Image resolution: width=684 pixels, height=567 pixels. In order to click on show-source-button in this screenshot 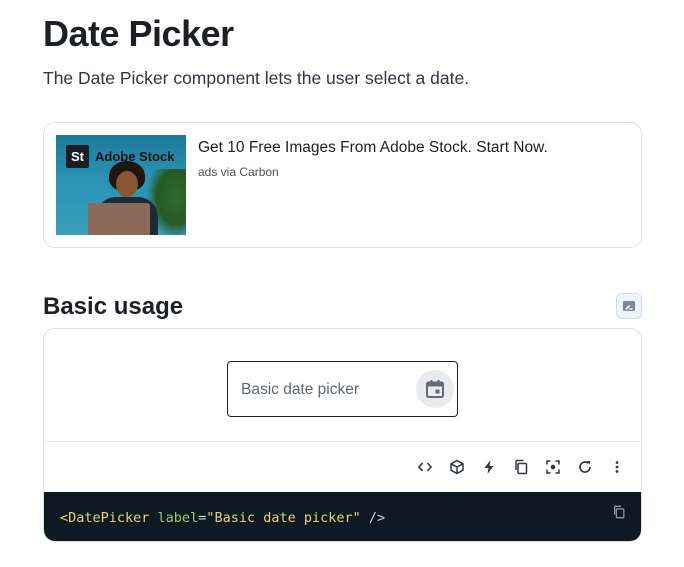, I will do `click(425, 467)`.